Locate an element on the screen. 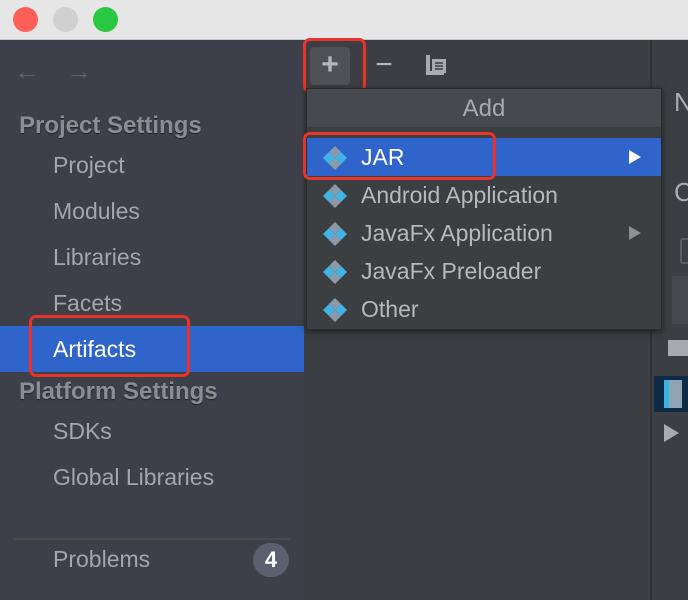  input-field is located at coordinates (684, 251).